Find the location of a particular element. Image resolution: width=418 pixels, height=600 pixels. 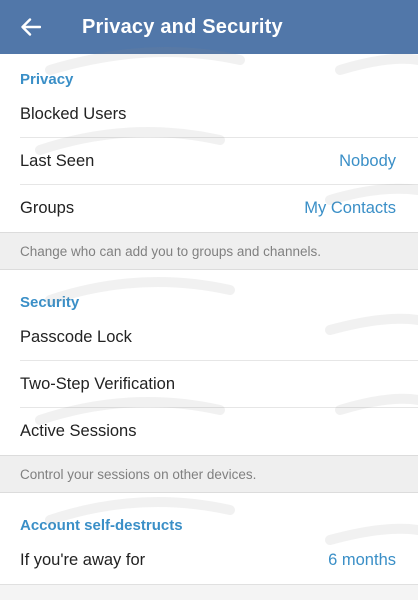

two-step-verification-label: Two-Step Verification is located at coordinates (97, 384).